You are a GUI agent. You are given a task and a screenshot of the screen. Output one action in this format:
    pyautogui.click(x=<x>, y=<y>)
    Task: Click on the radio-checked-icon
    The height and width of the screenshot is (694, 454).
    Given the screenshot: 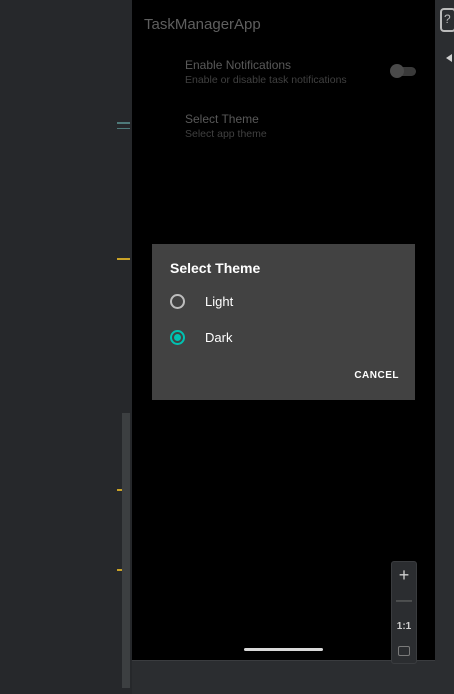 What is the action you would take?
    pyautogui.click(x=177, y=337)
    